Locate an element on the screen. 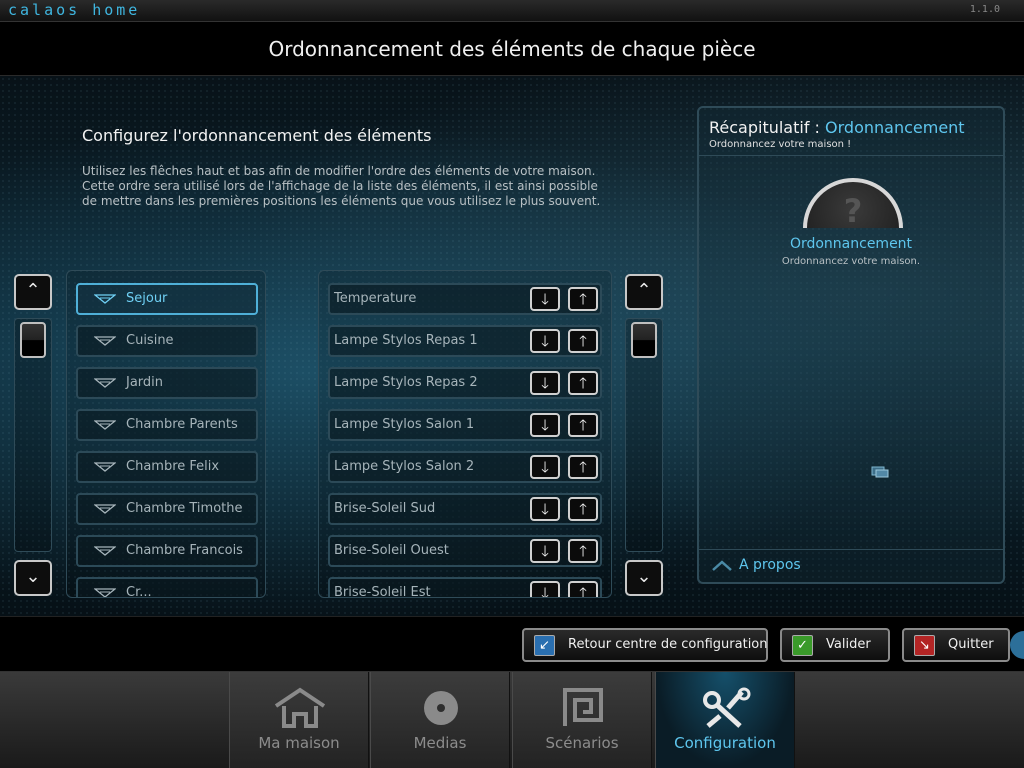 This screenshot has height=768, width=1024. back-to-config-button: ↙ Retour centre de configuration is located at coordinates (645, 645).